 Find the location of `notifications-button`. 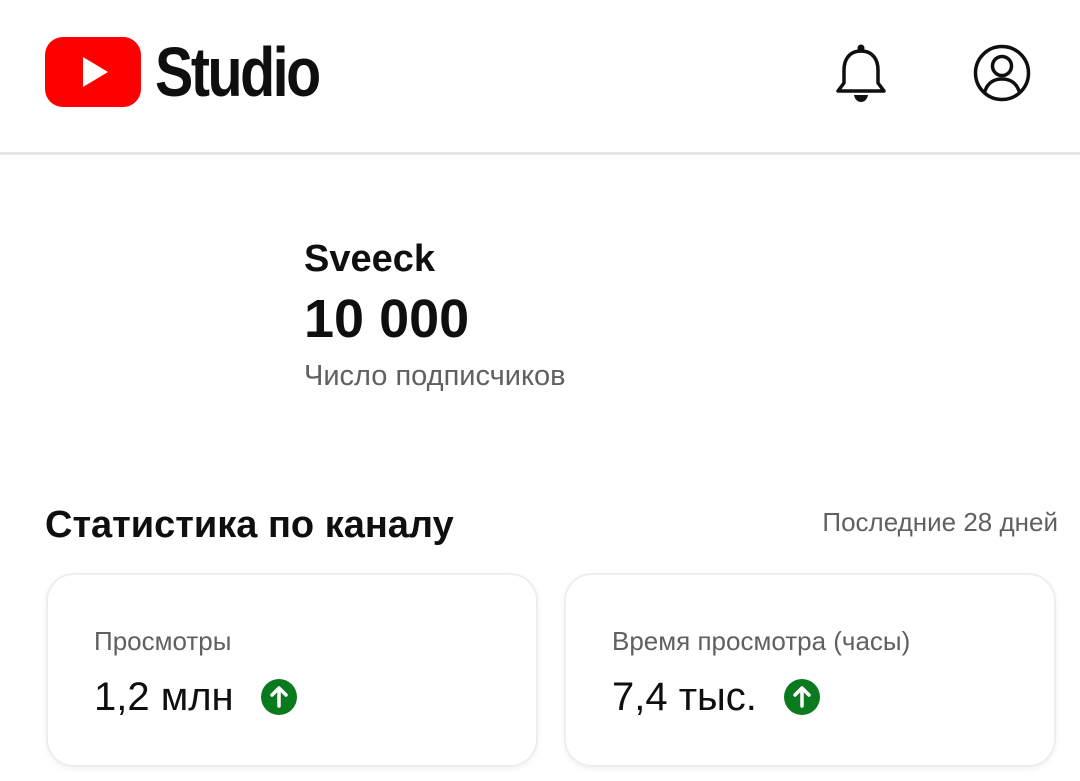

notifications-button is located at coordinates (861, 73).